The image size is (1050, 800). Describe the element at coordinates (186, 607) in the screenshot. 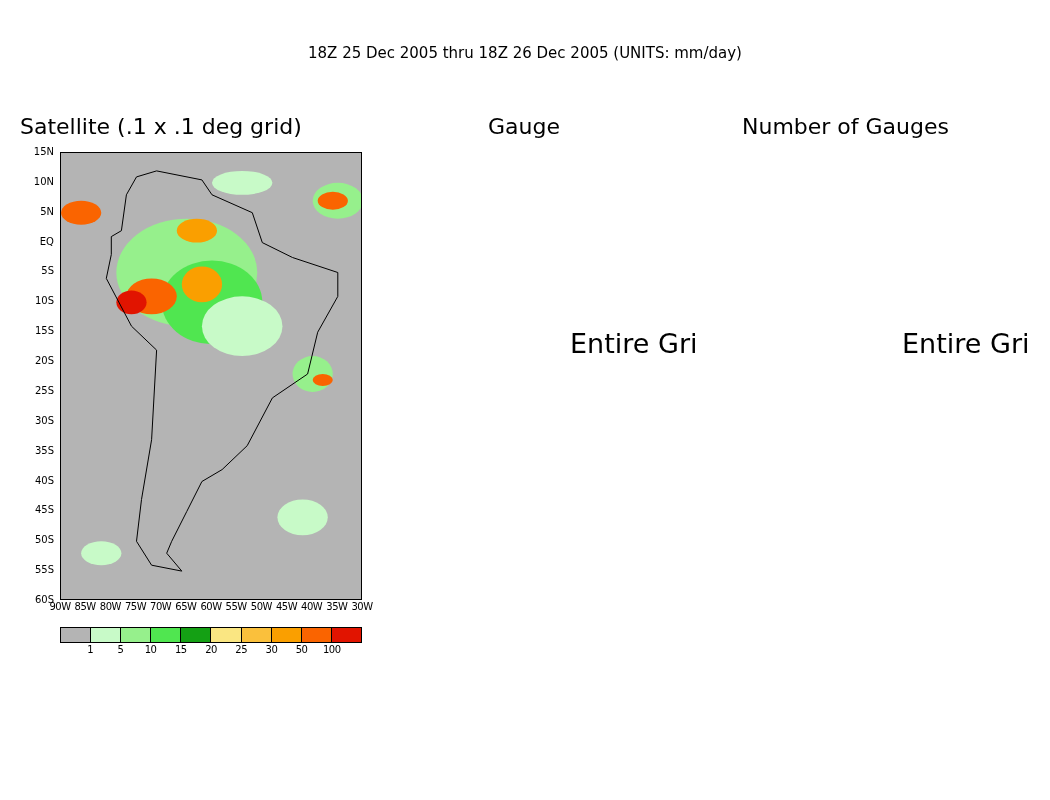

I see `longitude-label: 65W` at that location.